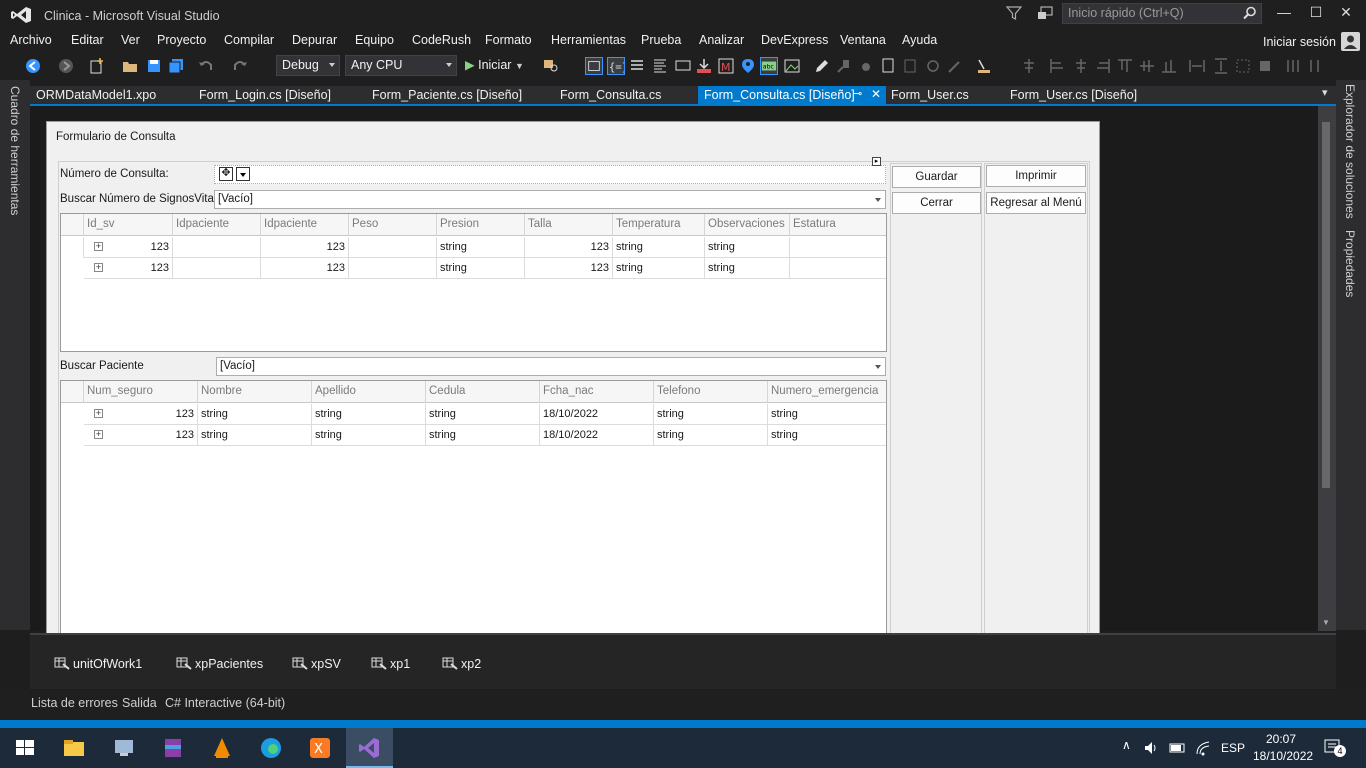 Image resolution: width=1366 pixels, height=768 pixels. I want to click on forward-icon, so click(66, 66).